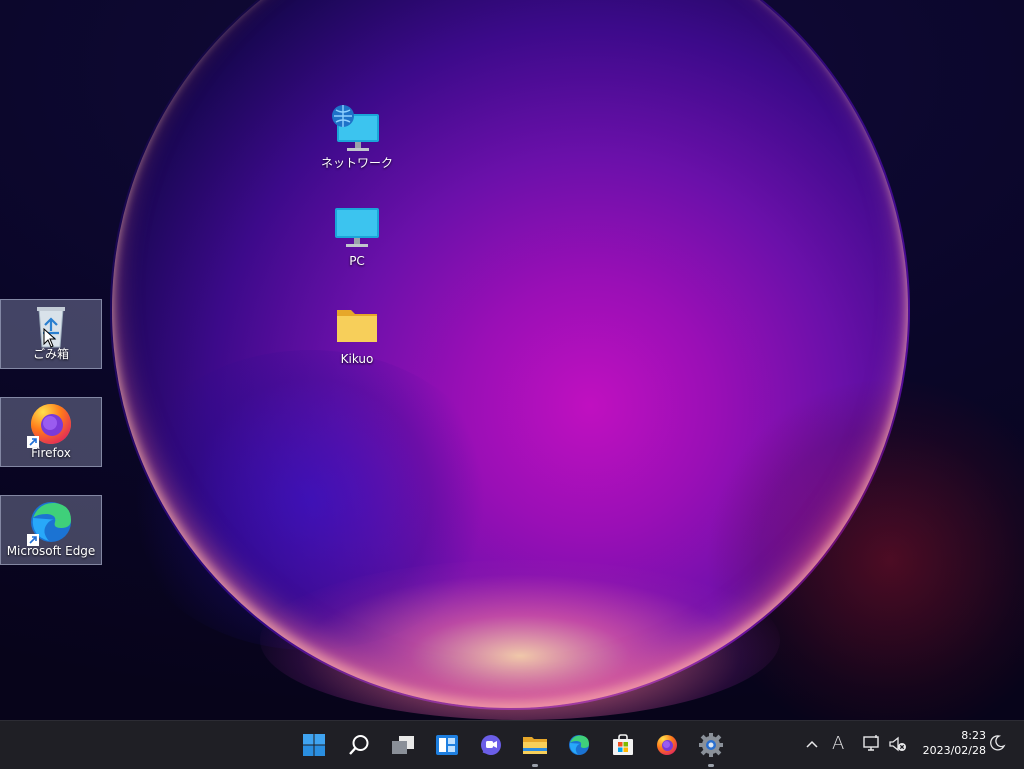  I want to click on mouse-cursor-icon, so click(50, 338).